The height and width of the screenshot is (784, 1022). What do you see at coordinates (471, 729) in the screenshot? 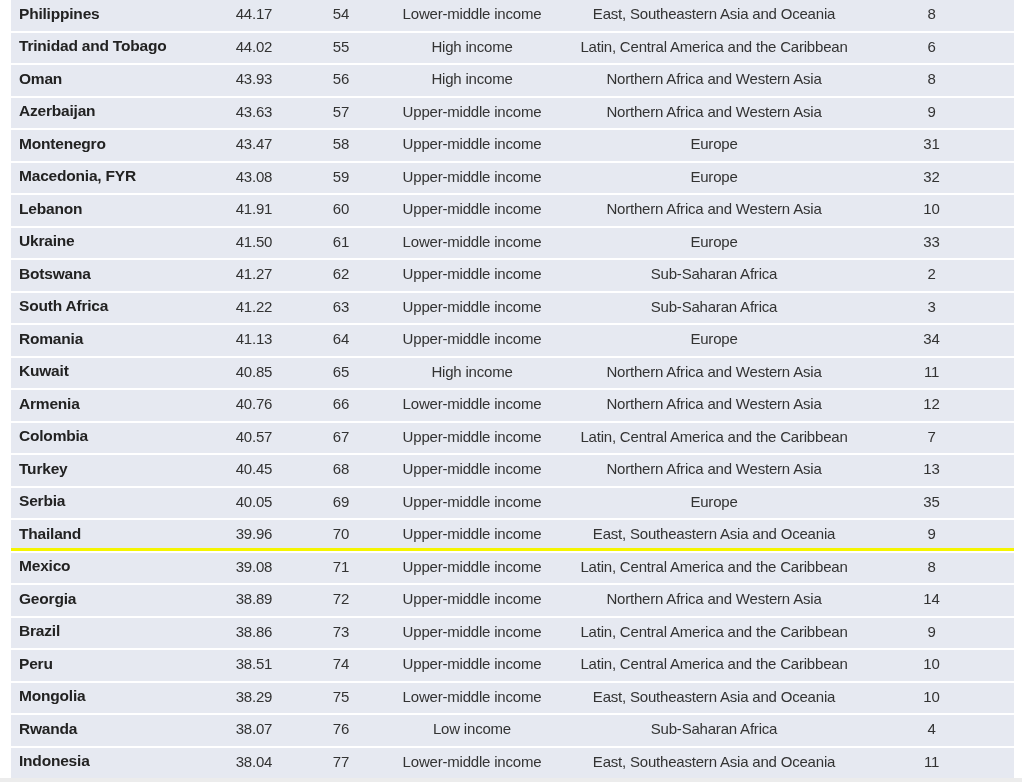
I see `income-cell-text: Low income` at bounding box center [471, 729].